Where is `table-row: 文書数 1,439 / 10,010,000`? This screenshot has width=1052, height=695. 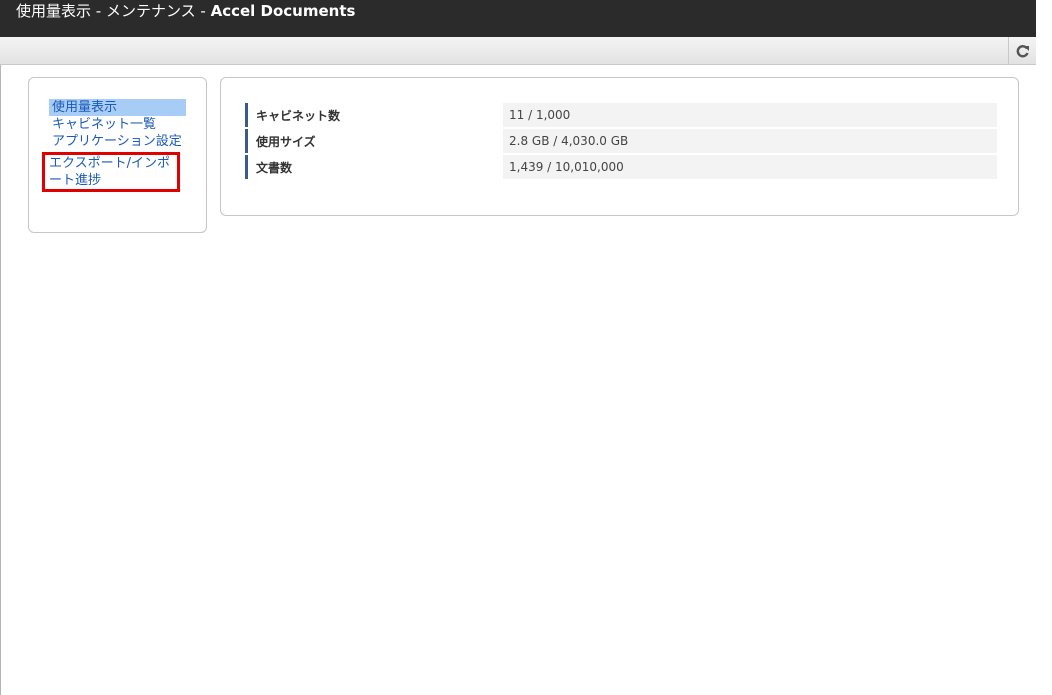
table-row: 文書数 1,439 / 10,010,000 is located at coordinates (621, 167).